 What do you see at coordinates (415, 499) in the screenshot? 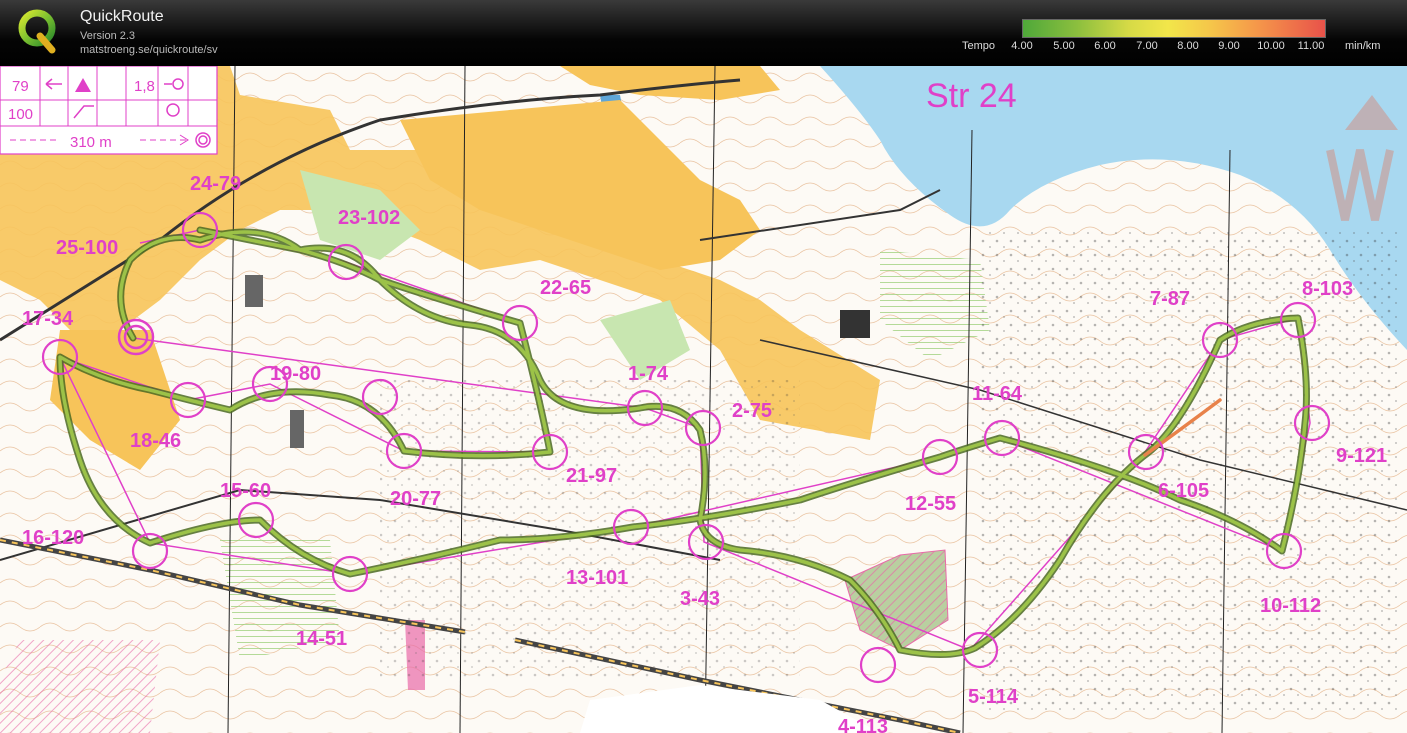
I see `control-label: 20-77` at bounding box center [415, 499].